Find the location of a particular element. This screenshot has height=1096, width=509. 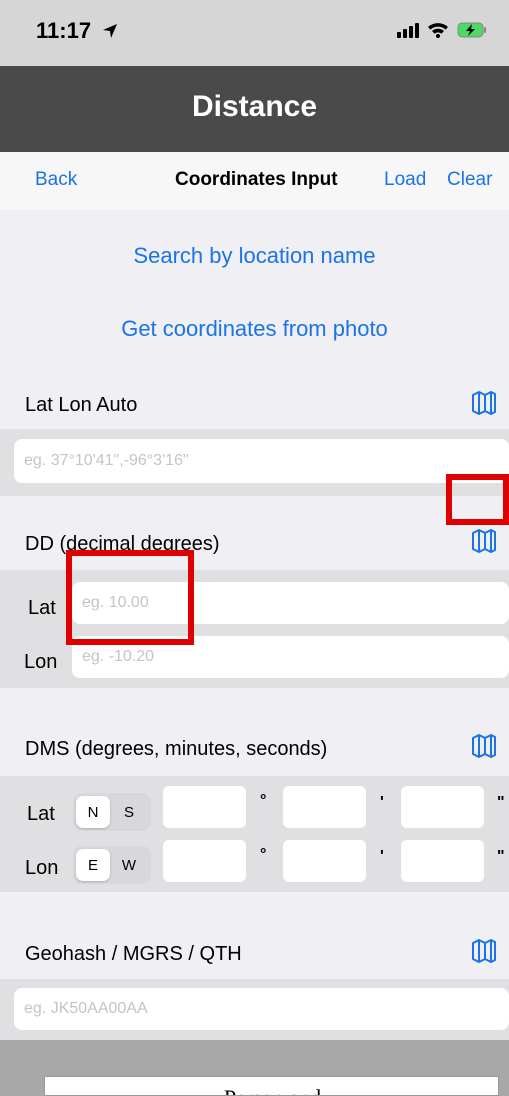

geohash-input: eg. JK50AA00AA is located at coordinates (261, 1009).